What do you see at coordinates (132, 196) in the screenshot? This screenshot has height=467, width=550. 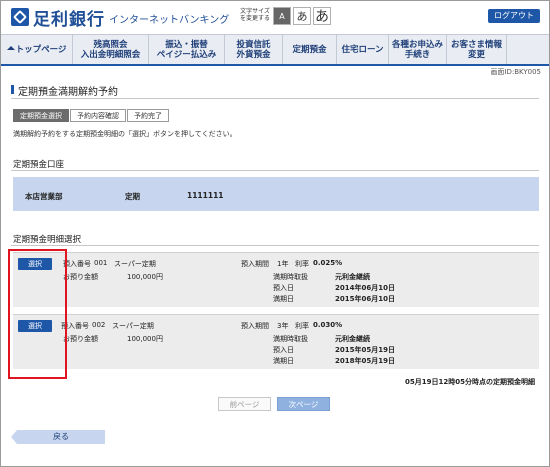 I see `account-type: 定期` at bounding box center [132, 196].